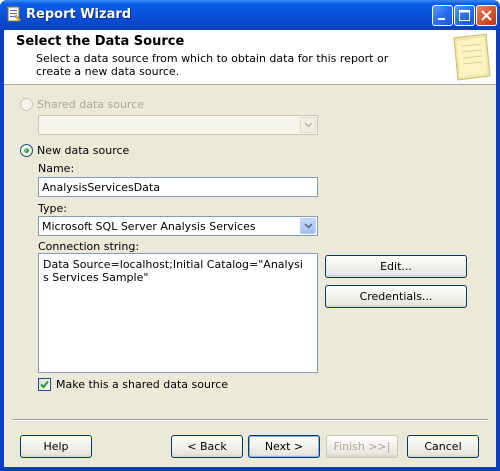  Describe the element at coordinates (441, 19) in the screenshot. I see `minimize-icon` at that location.